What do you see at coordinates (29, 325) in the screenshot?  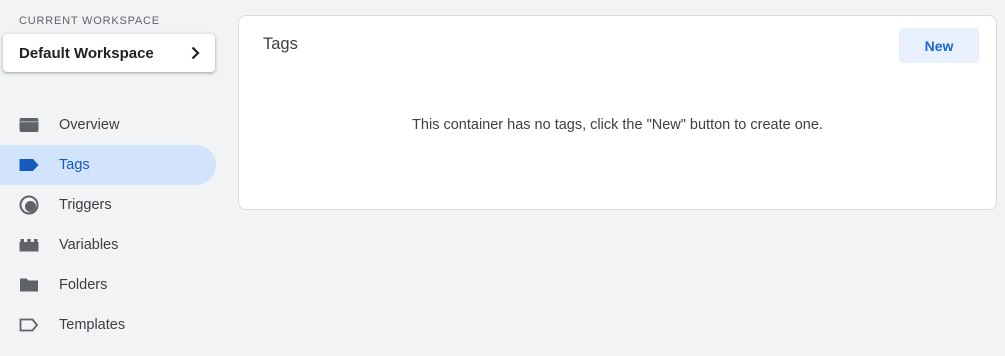 I see `template-icon` at bounding box center [29, 325].